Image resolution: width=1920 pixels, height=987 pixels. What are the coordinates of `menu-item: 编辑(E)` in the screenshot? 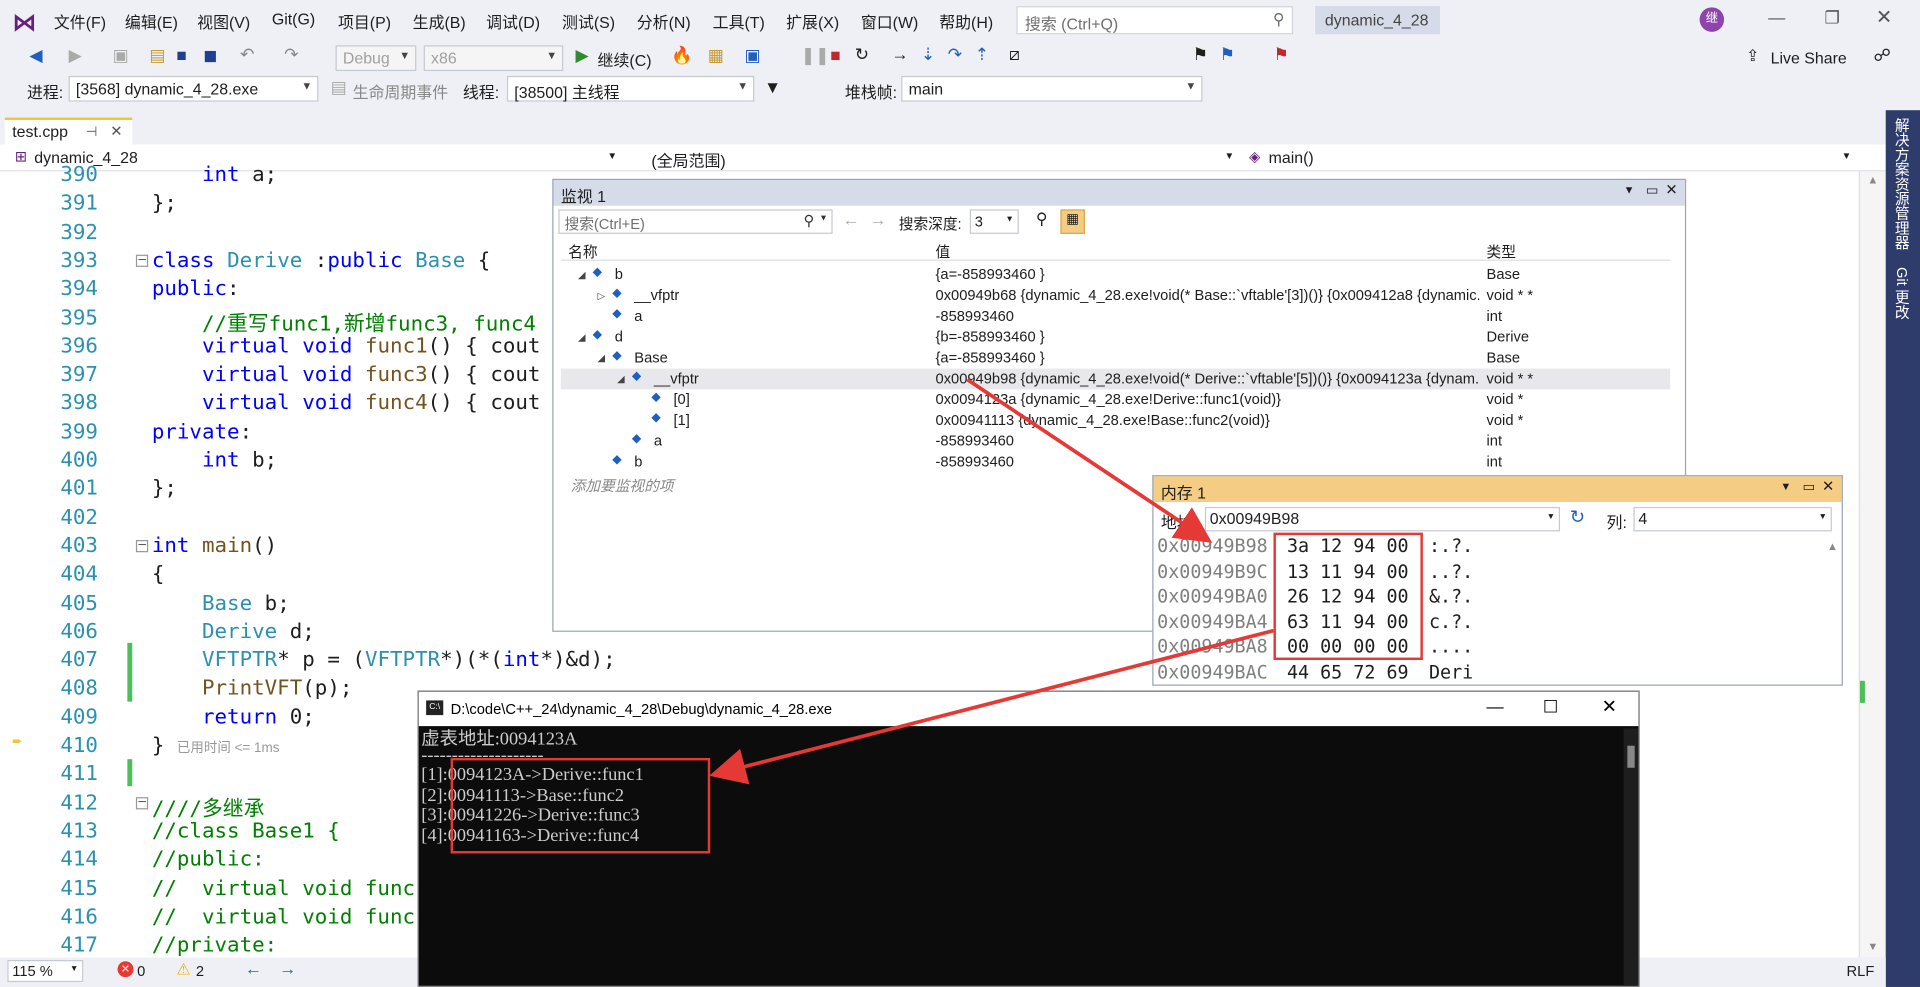 It's located at (151, 21).